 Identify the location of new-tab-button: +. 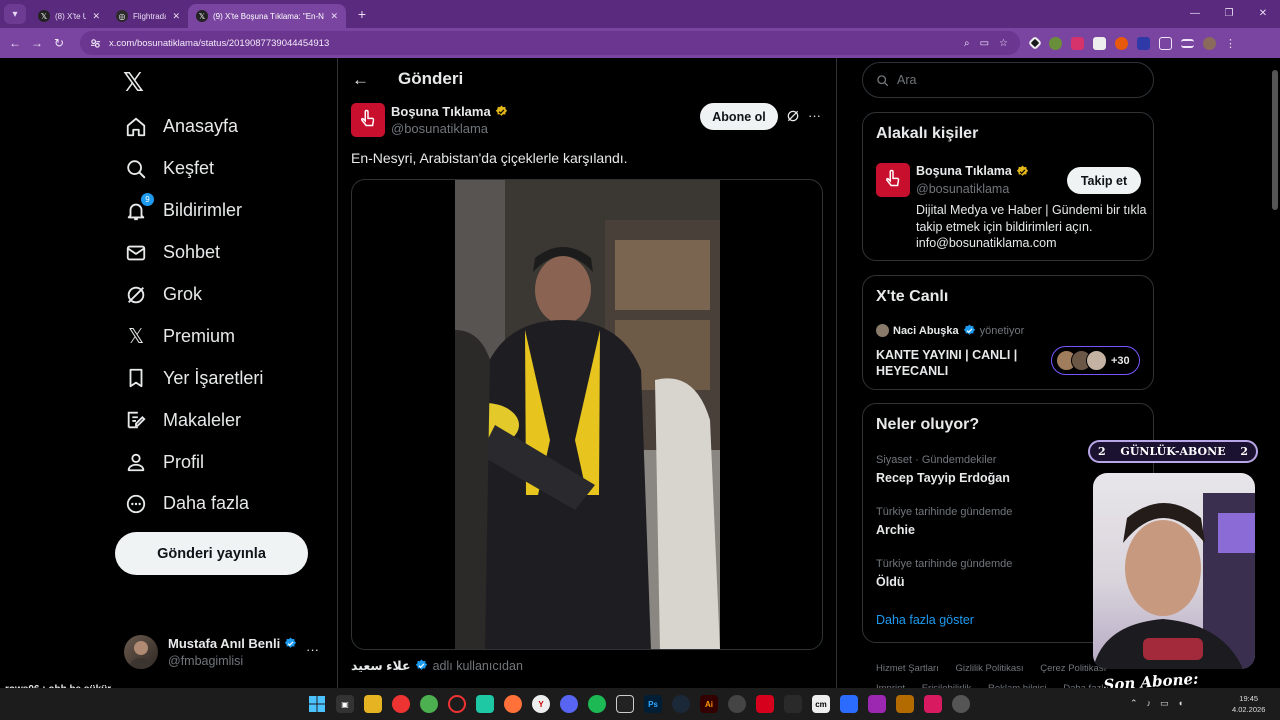
(362, 14).